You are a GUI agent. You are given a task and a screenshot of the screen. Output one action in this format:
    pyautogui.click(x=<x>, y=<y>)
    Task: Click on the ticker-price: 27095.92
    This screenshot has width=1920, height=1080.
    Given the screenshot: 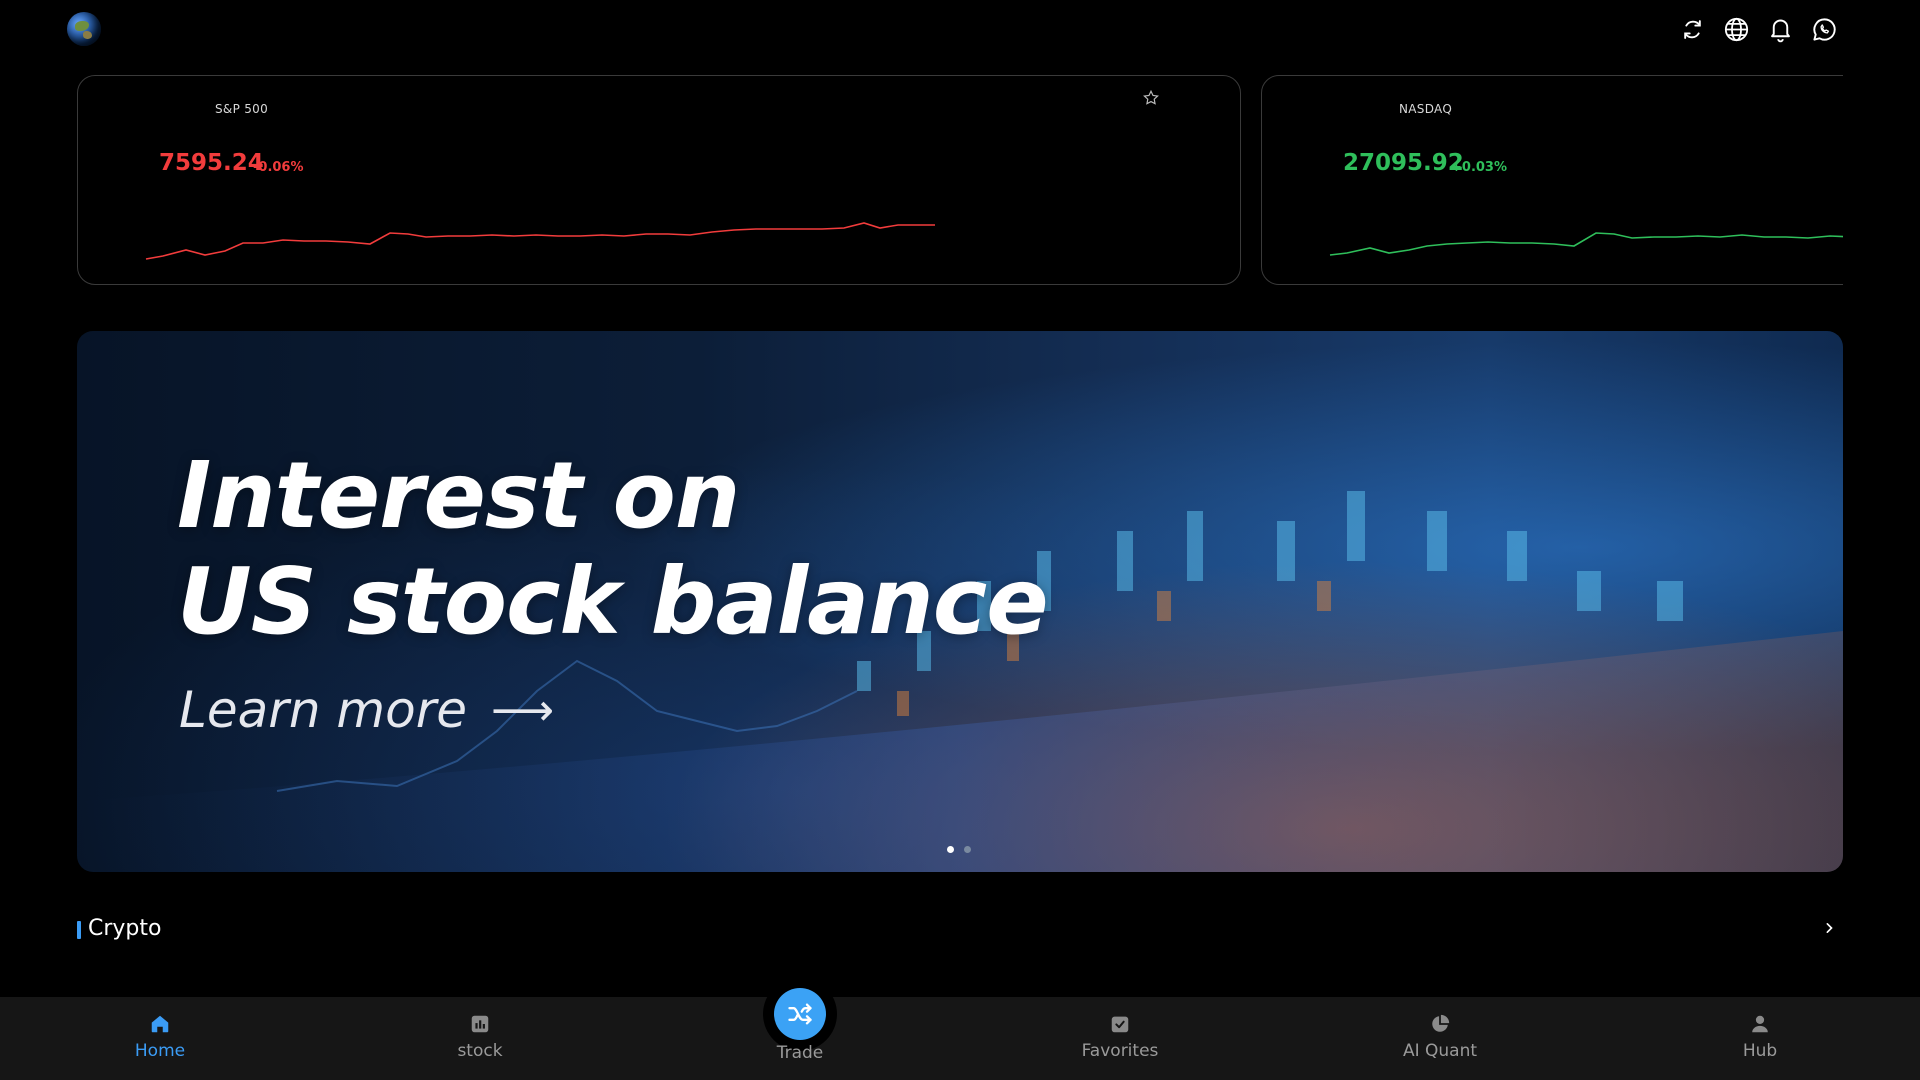 What is the action you would take?
    pyautogui.click(x=1403, y=163)
    